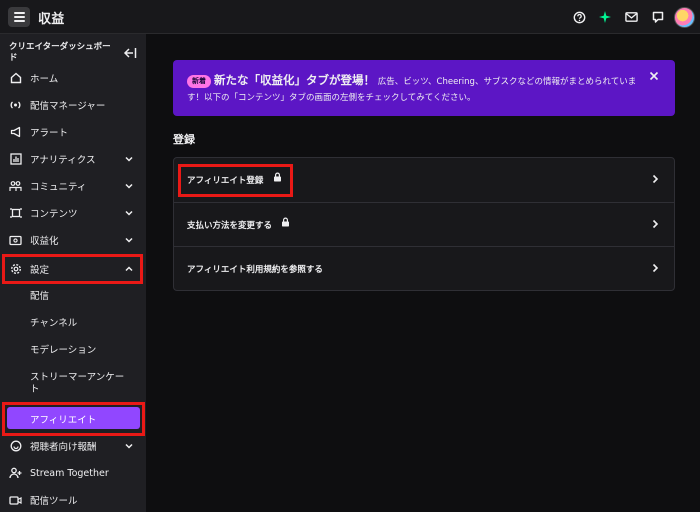 The height and width of the screenshot is (512, 700). I want to click on sidebar-item-label: 配信マネージャー, so click(68, 106).